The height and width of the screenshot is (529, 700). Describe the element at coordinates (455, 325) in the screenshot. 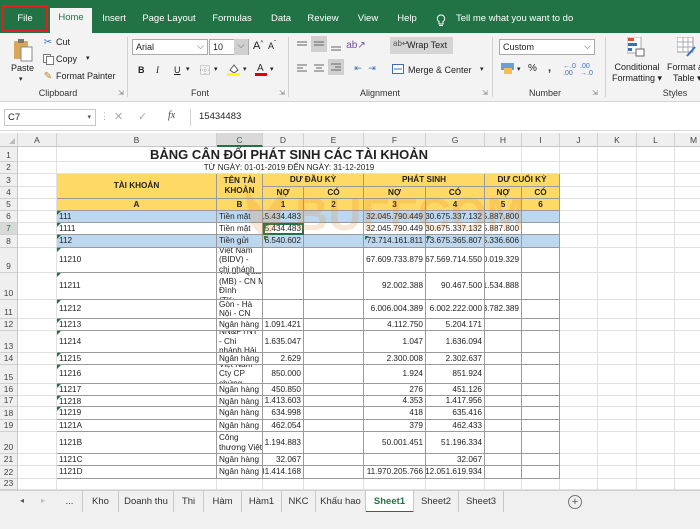

I see `amount-cell: 5.204.171` at that location.